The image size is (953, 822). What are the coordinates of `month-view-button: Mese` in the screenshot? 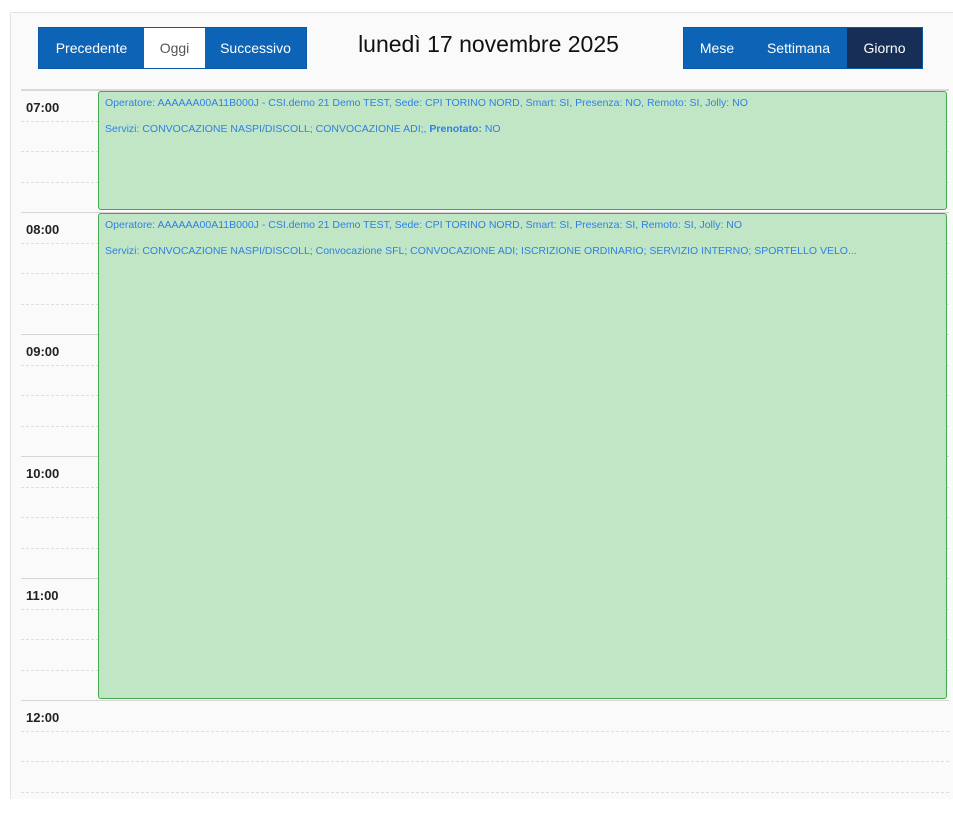 It's located at (717, 48).